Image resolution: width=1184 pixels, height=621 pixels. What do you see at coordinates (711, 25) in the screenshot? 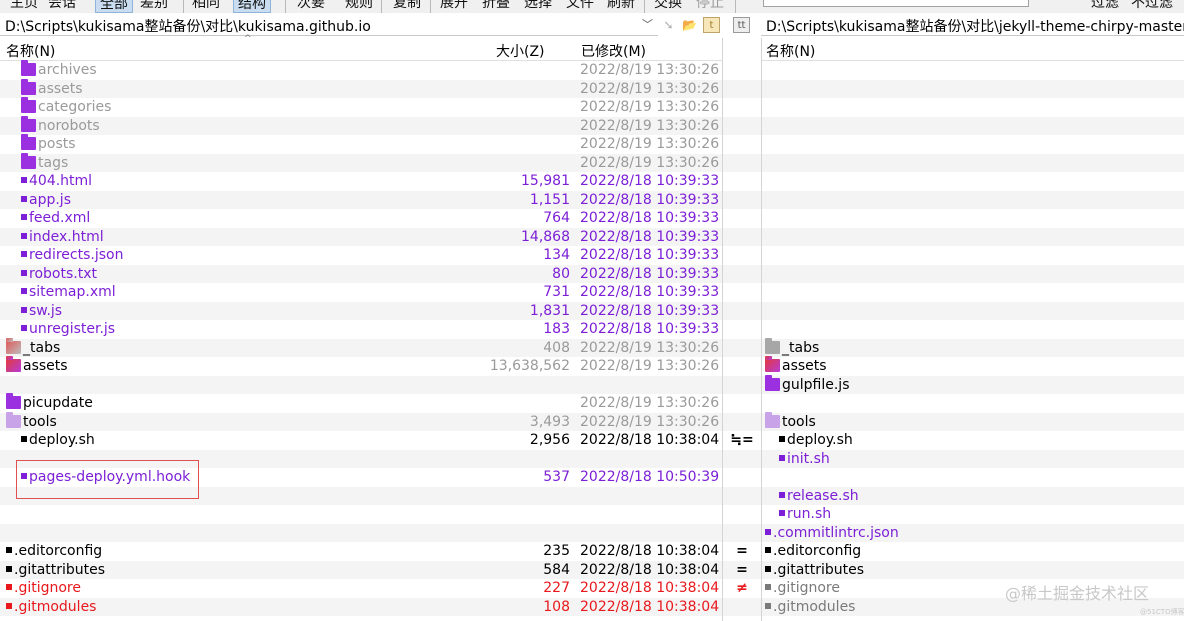
I see `up-folder-icon: t` at bounding box center [711, 25].